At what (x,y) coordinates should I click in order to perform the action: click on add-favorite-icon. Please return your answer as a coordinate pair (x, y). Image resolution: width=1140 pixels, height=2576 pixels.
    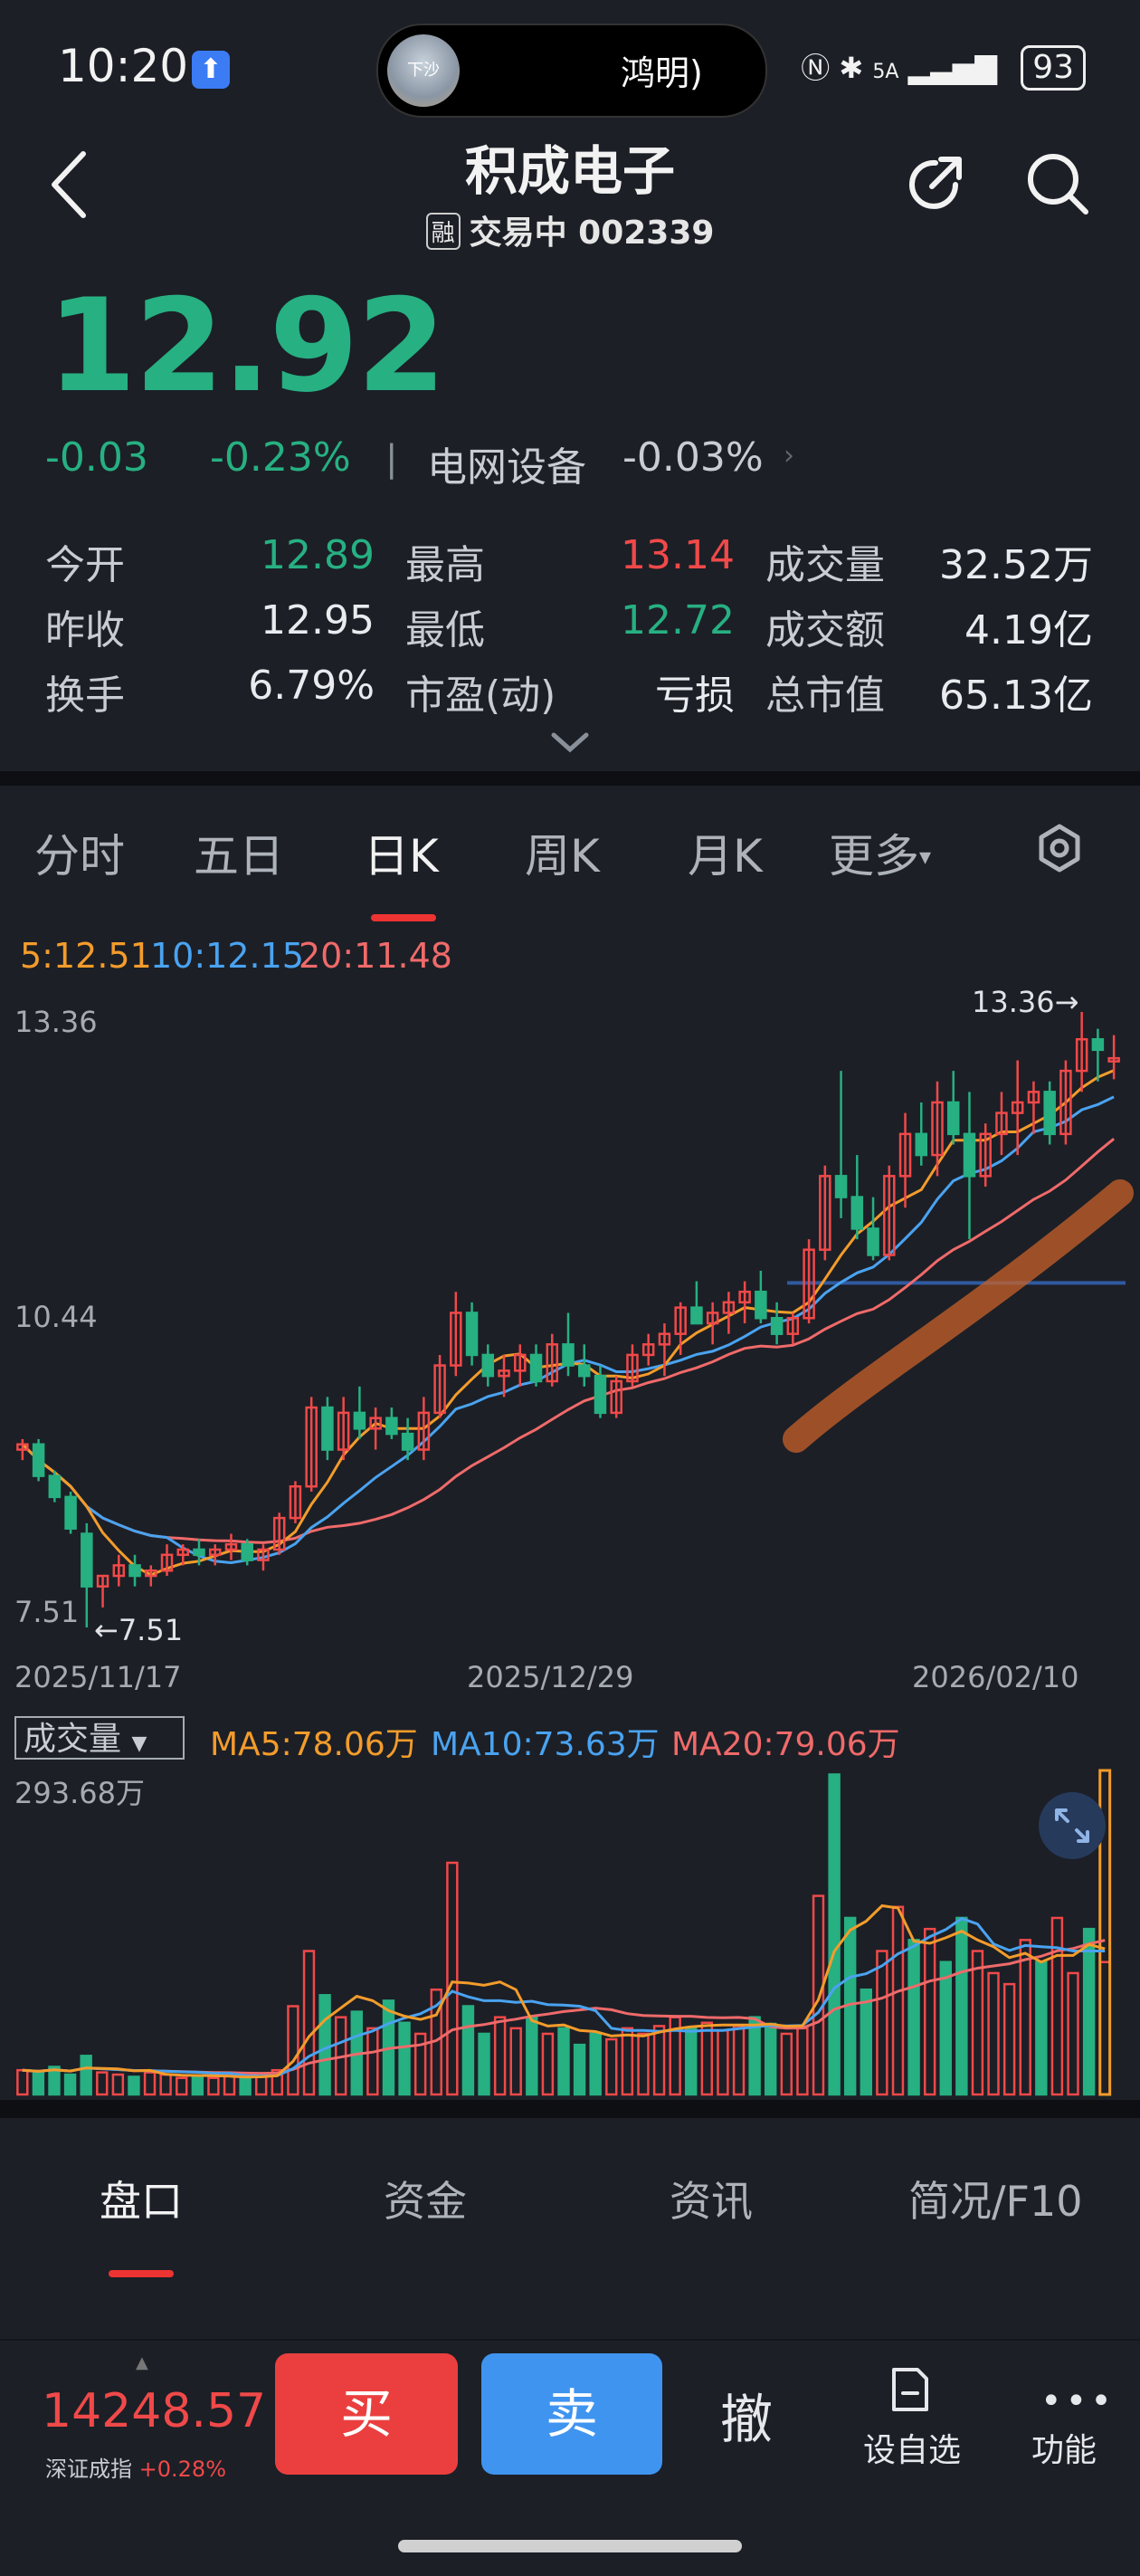
    Looking at the image, I should click on (911, 2389).